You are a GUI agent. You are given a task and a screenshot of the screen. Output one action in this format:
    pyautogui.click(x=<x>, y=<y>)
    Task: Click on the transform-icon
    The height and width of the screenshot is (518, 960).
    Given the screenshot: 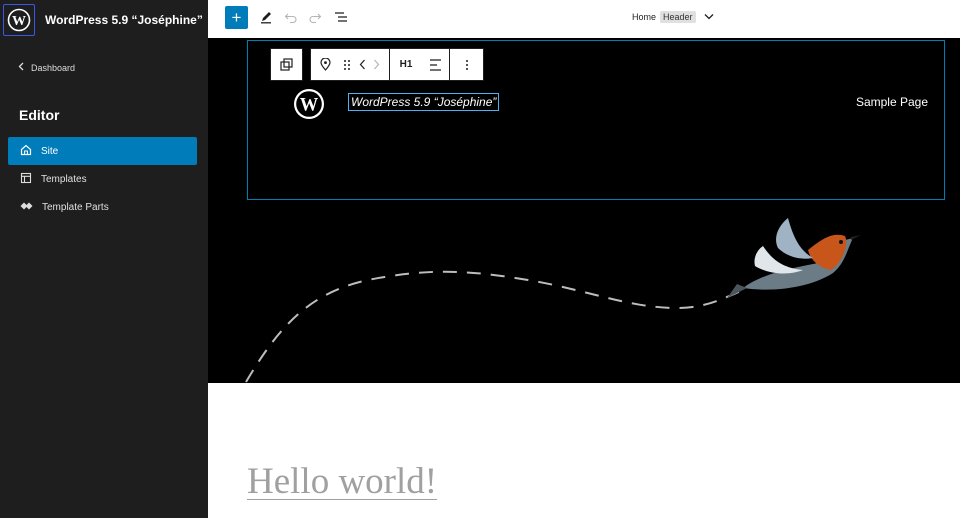 What is the action you would take?
    pyautogui.click(x=286, y=64)
    